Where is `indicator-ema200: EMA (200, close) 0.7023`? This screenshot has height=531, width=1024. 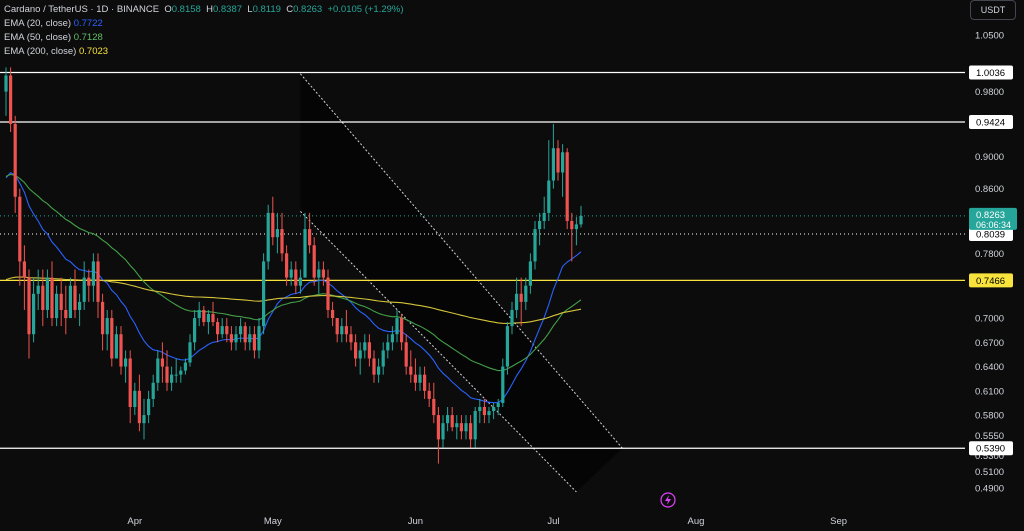
indicator-ema200: EMA (200, close) 0.7023 is located at coordinates (204, 52).